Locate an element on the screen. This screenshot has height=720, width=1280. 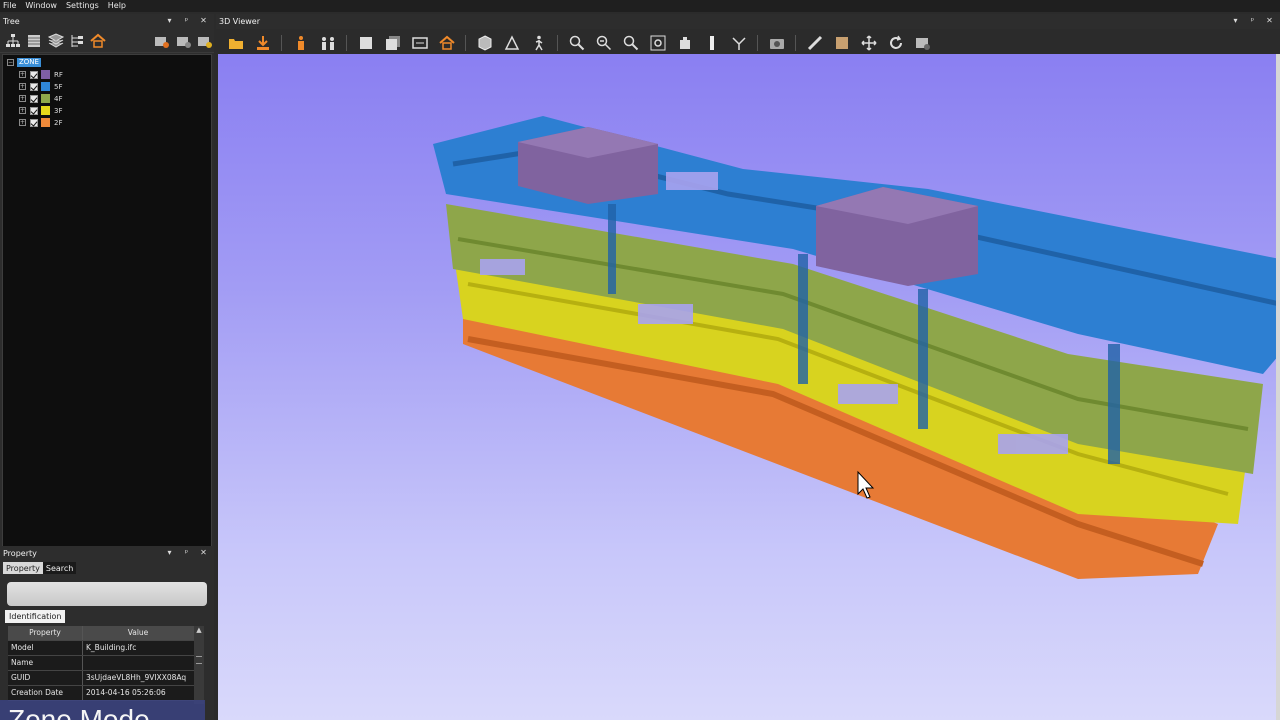
tree-root-zone: − ZONE is located at coordinates (24, 62).